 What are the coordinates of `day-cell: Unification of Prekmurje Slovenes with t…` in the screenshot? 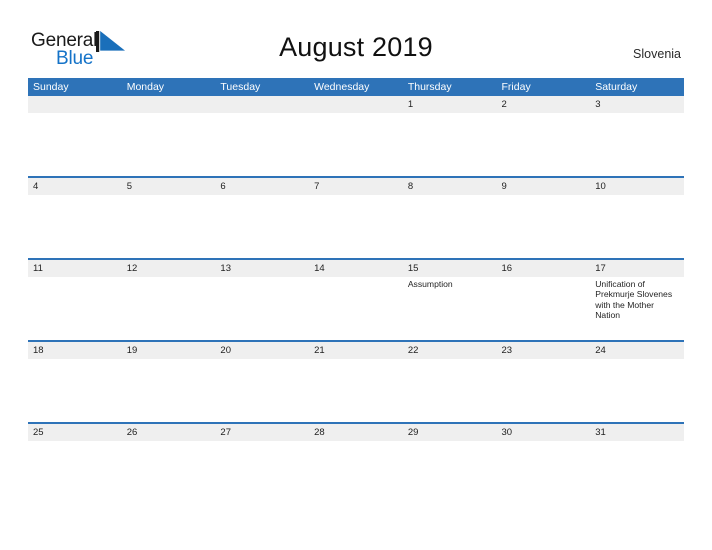 It's located at (637, 308).